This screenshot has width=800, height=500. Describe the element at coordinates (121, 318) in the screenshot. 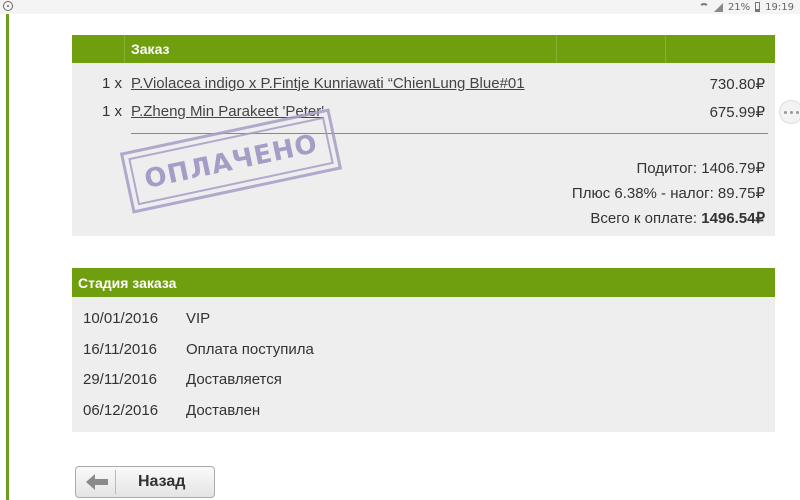

I see `stage-date: 10/01/2016` at that location.